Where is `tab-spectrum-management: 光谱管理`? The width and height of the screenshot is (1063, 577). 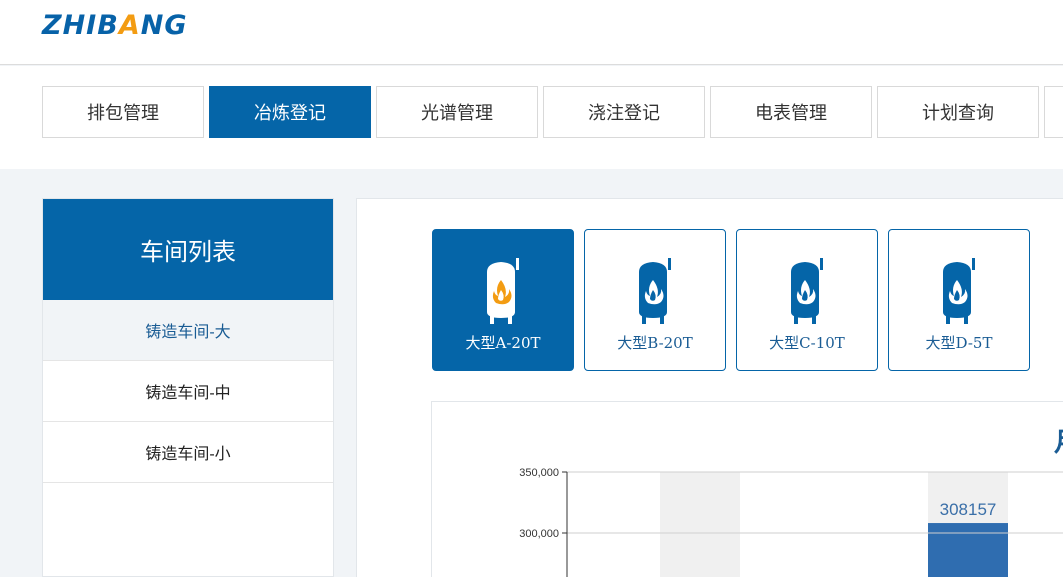
tab-spectrum-management: 光谱管理 is located at coordinates (457, 112).